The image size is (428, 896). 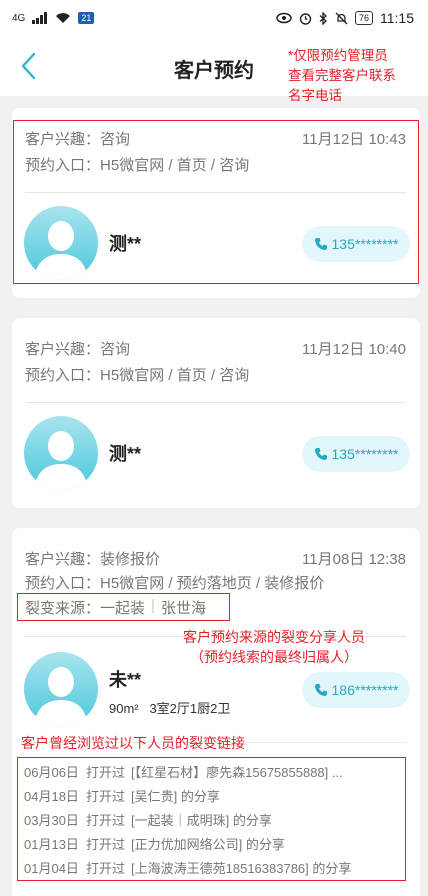 What do you see at coordinates (397, 18) in the screenshot?
I see `clock: 11:15` at bounding box center [397, 18].